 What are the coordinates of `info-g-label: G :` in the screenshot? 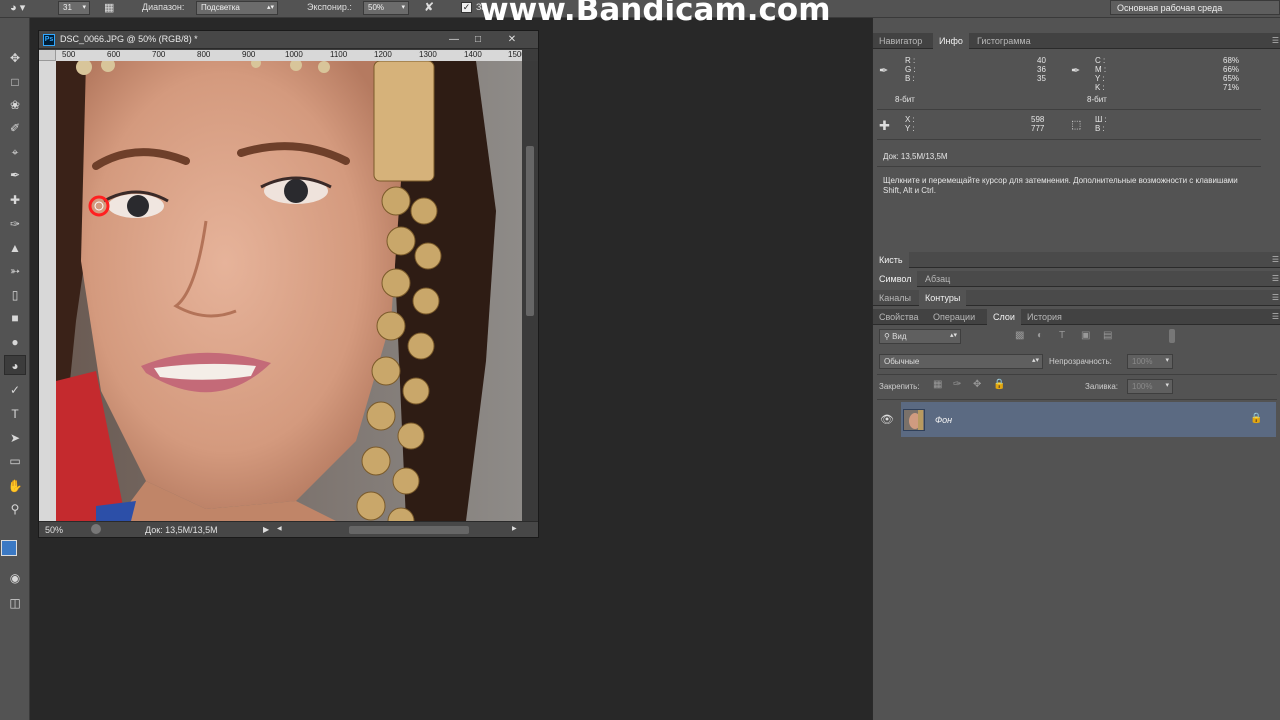 It's located at (910, 69).